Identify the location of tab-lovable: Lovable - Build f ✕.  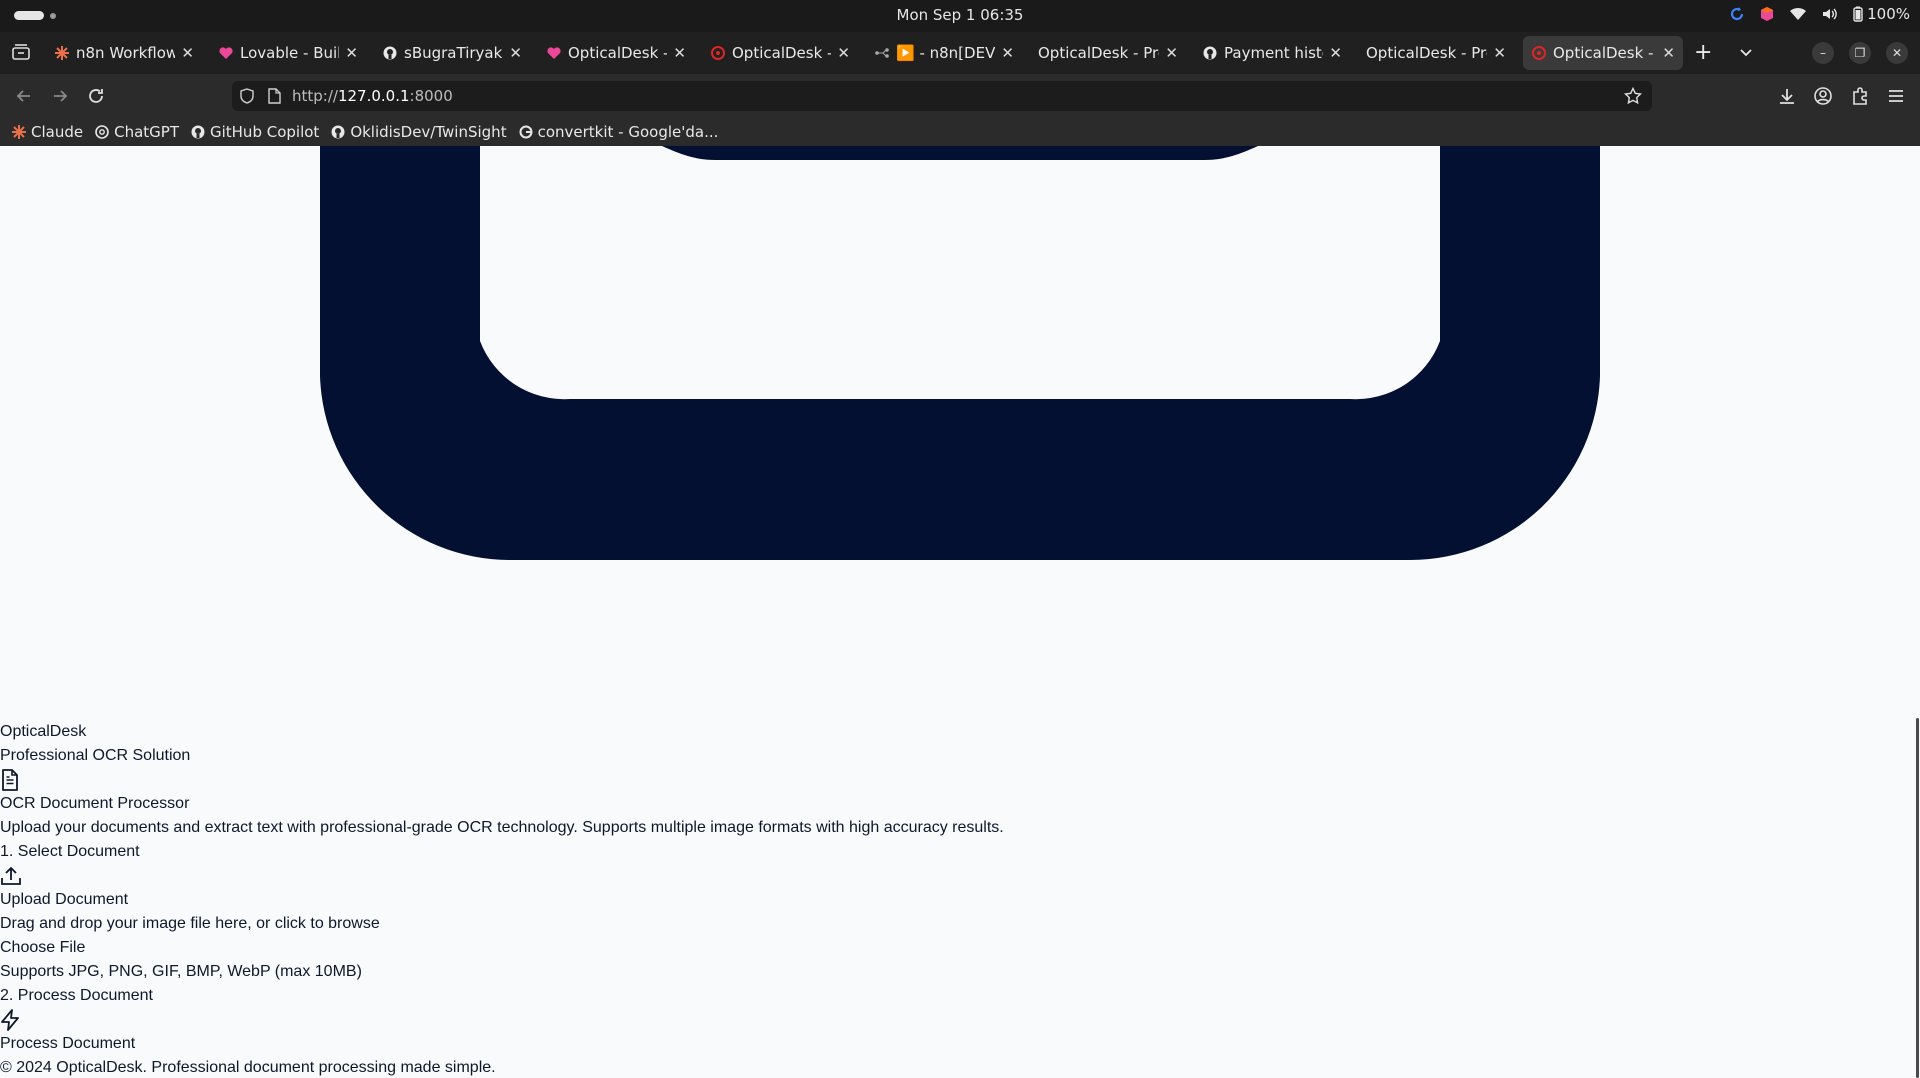
(288, 53).